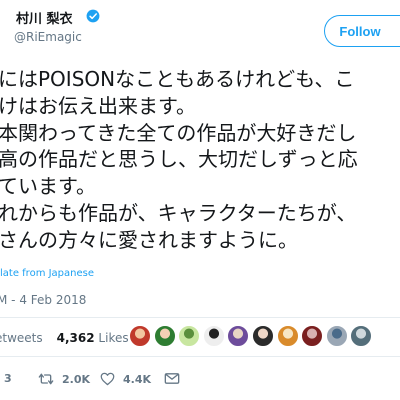 The height and width of the screenshot is (400, 400). Describe the element at coordinates (149, 239) in the screenshot. I see `tweet-line: さんの方々に愛されますように。` at that location.